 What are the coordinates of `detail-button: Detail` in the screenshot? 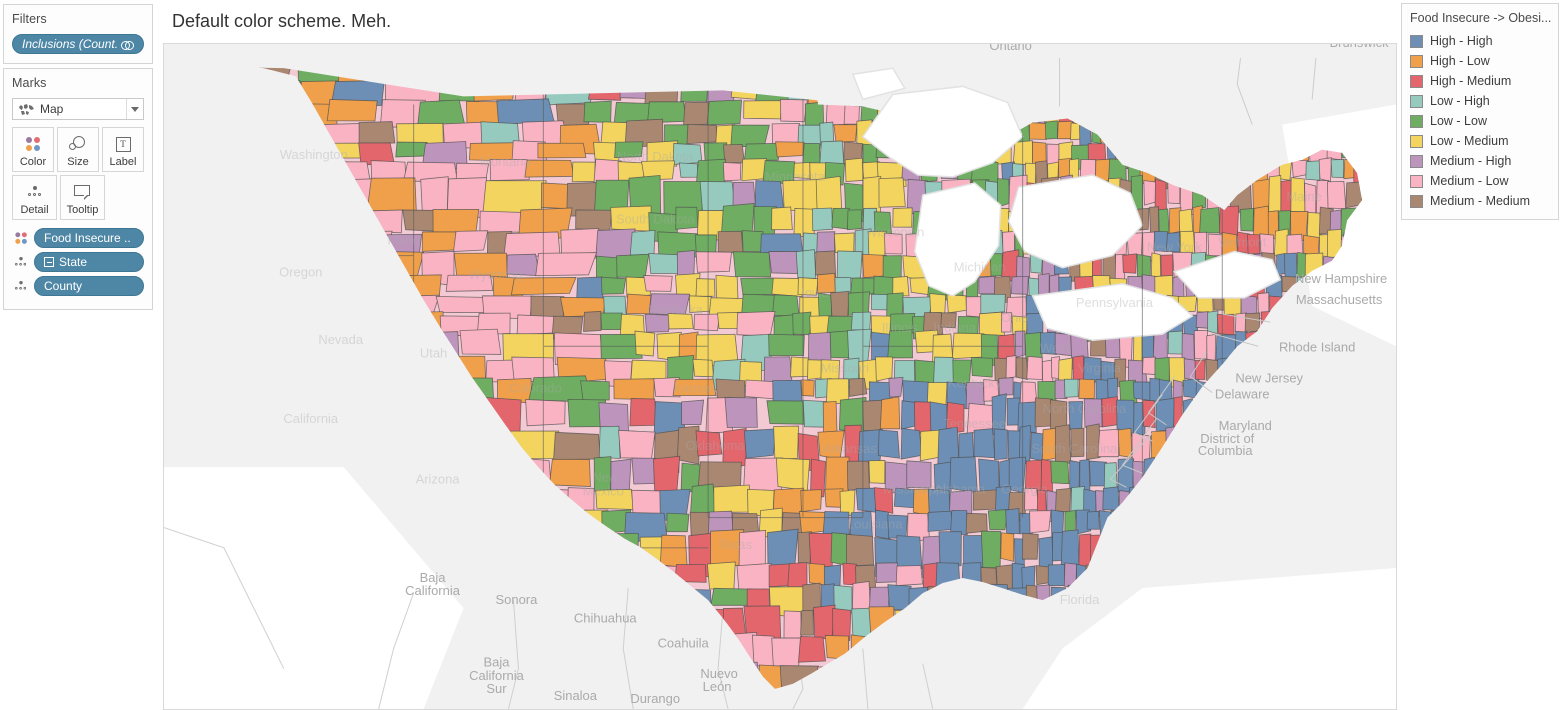 It's located at (34, 197).